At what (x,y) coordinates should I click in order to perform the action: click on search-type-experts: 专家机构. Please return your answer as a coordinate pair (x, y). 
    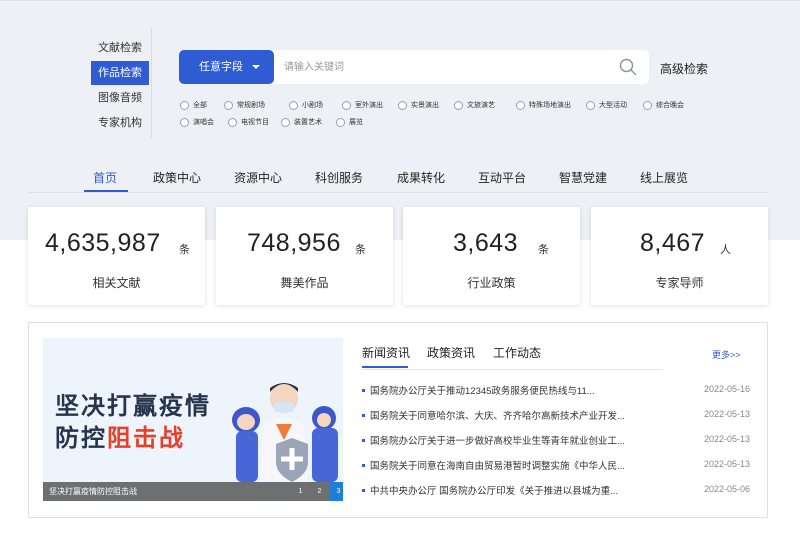
    Looking at the image, I should click on (120, 123).